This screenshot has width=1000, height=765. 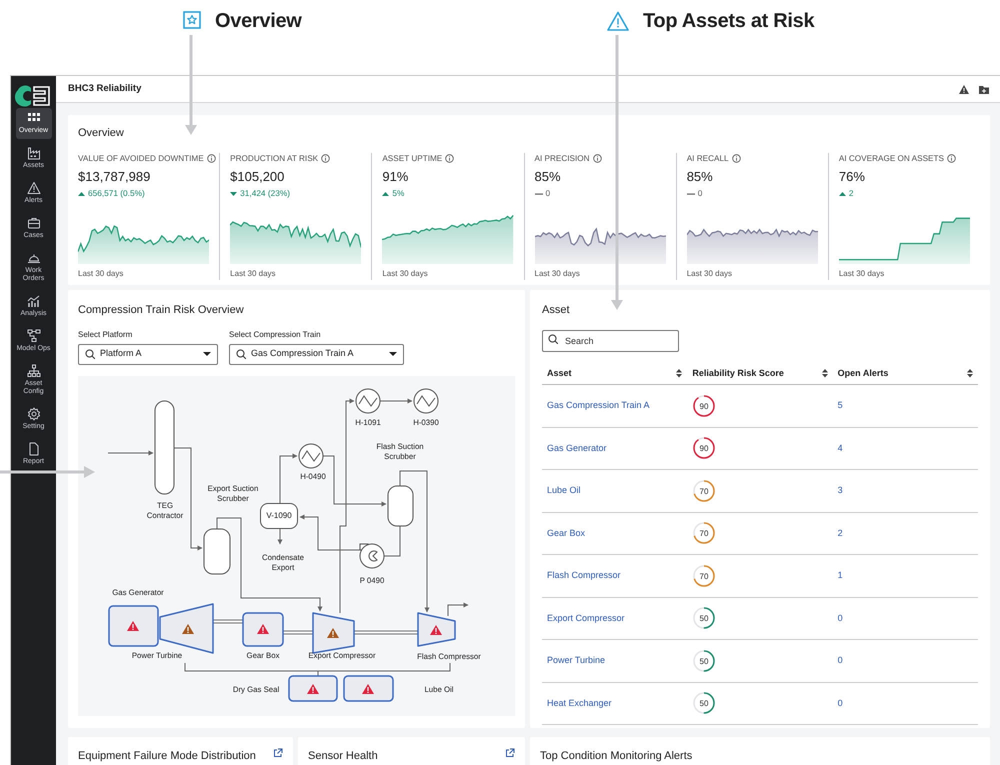 What do you see at coordinates (303, 353) in the screenshot?
I see `dropdown-value: Gas Compression Train A` at bounding box center [303, 353].